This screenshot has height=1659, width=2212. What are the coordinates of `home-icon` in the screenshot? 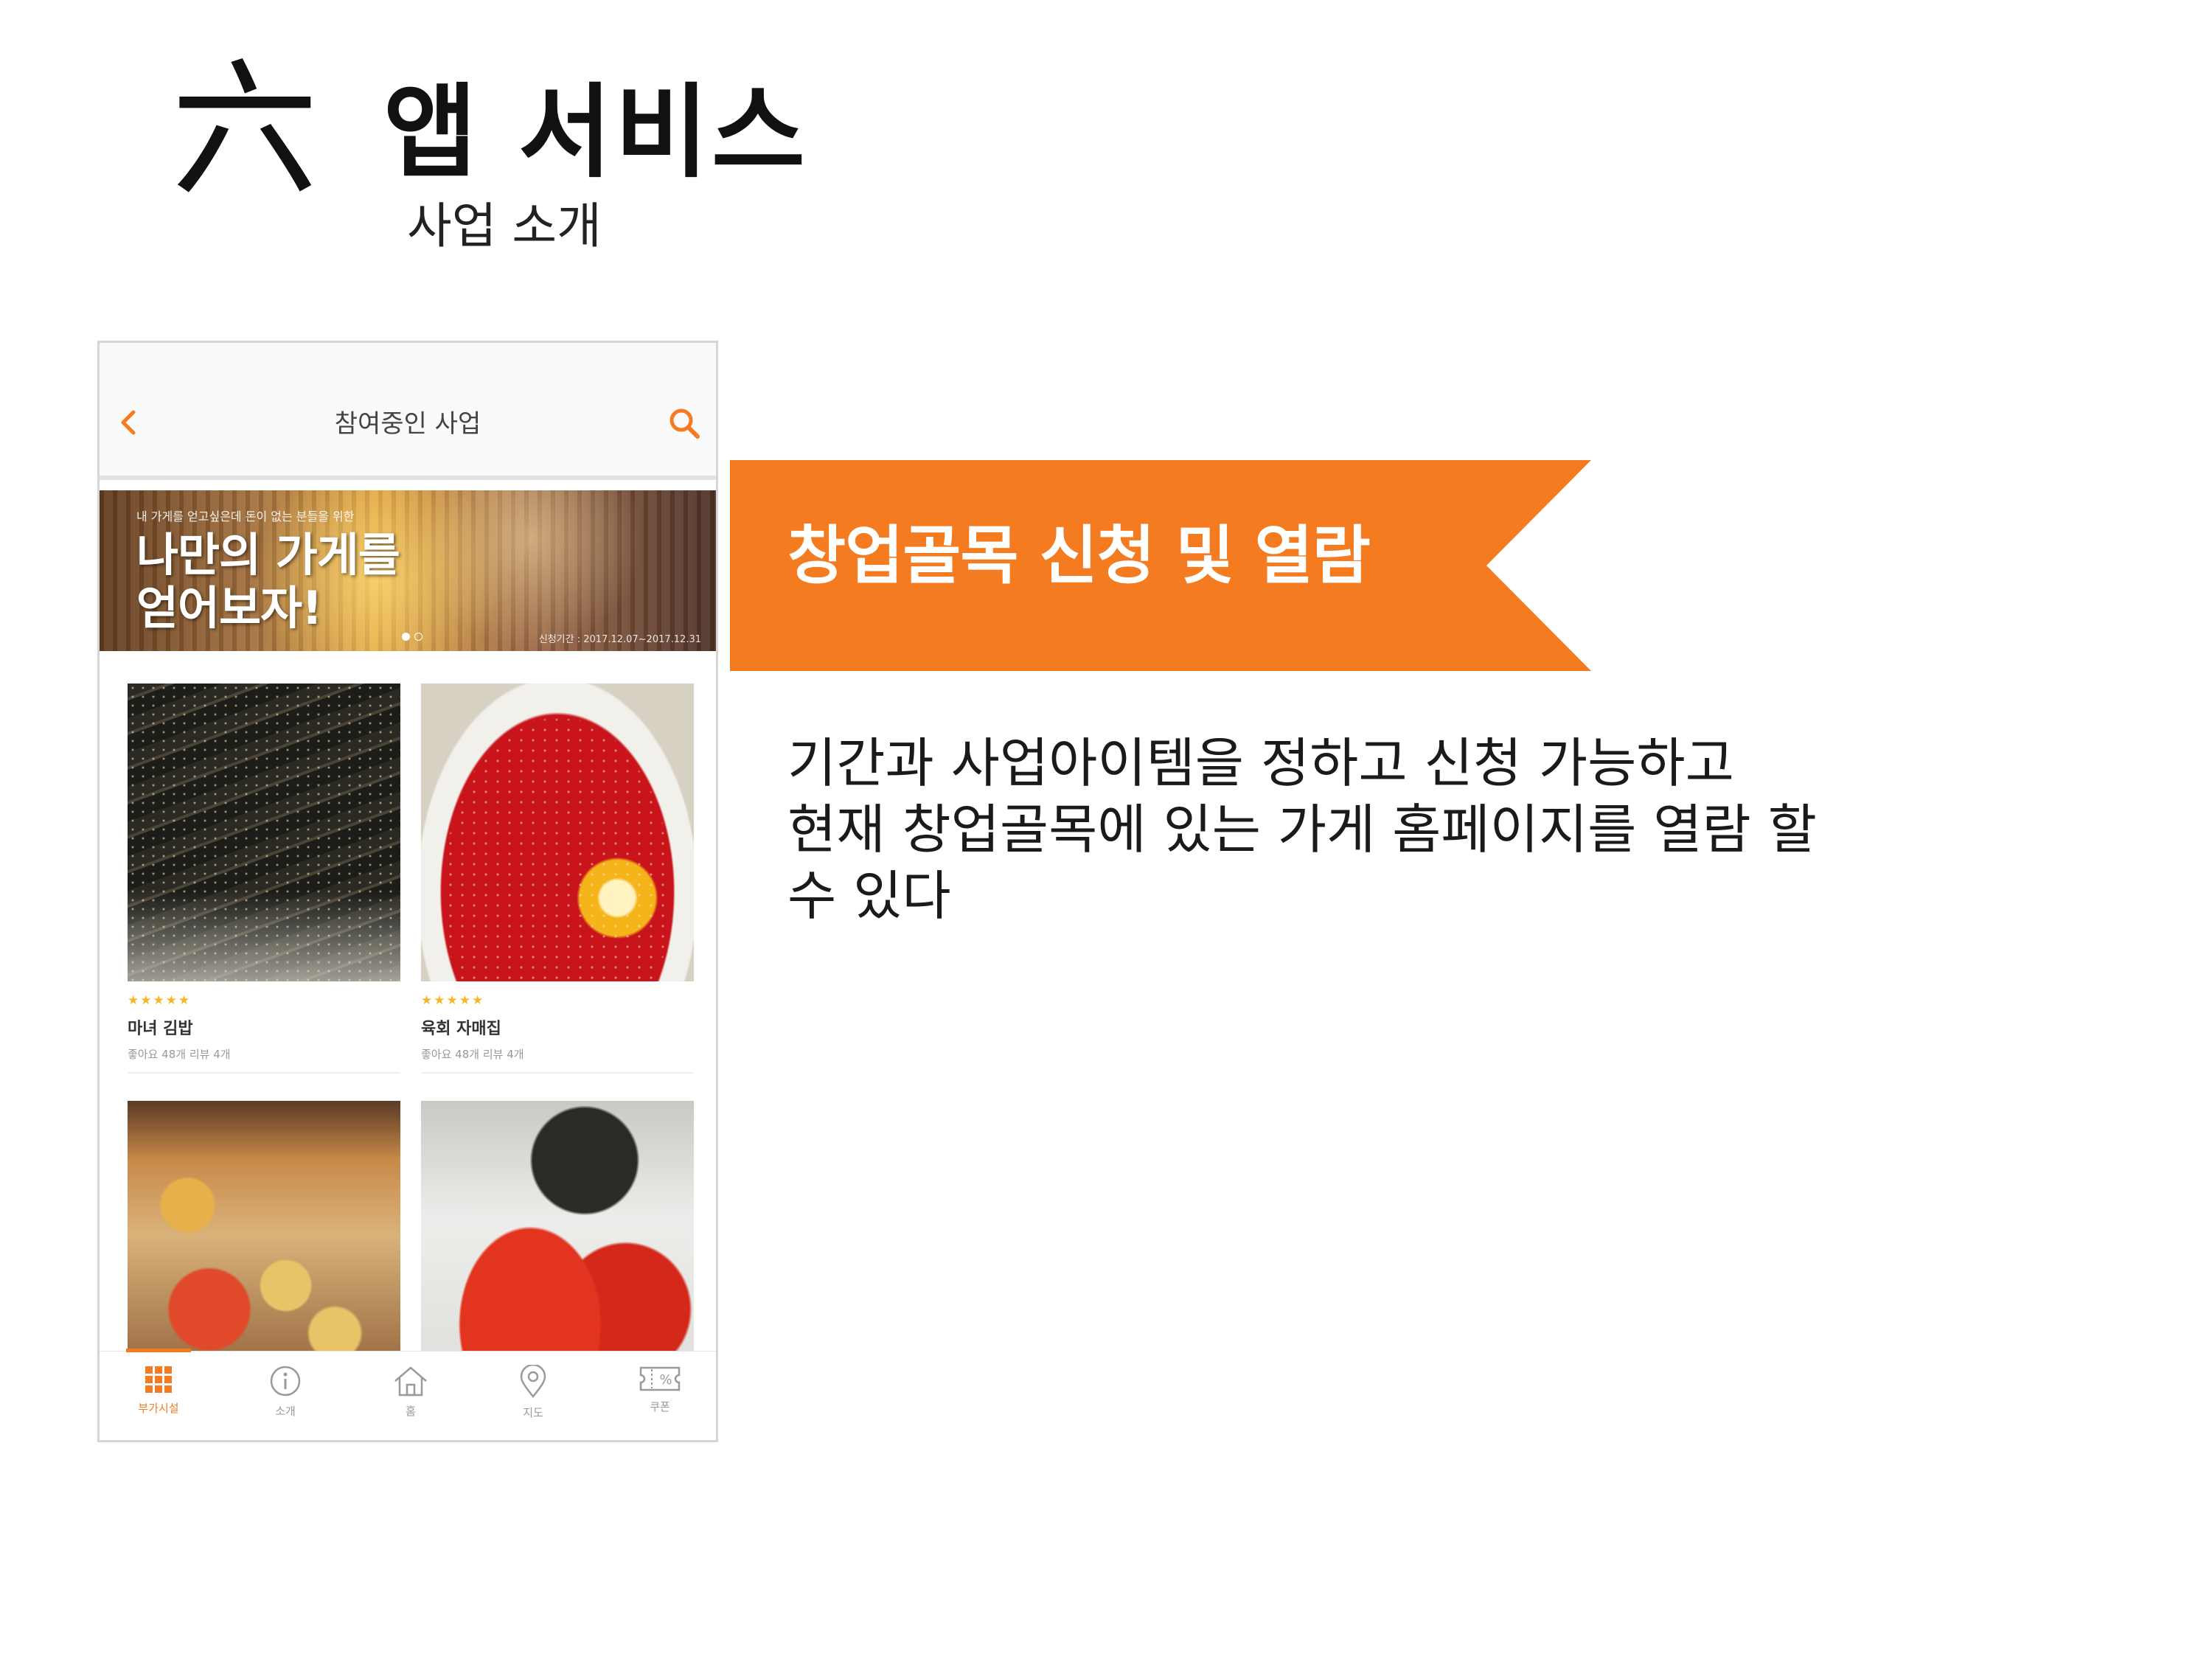 It's located at (410, 1381).